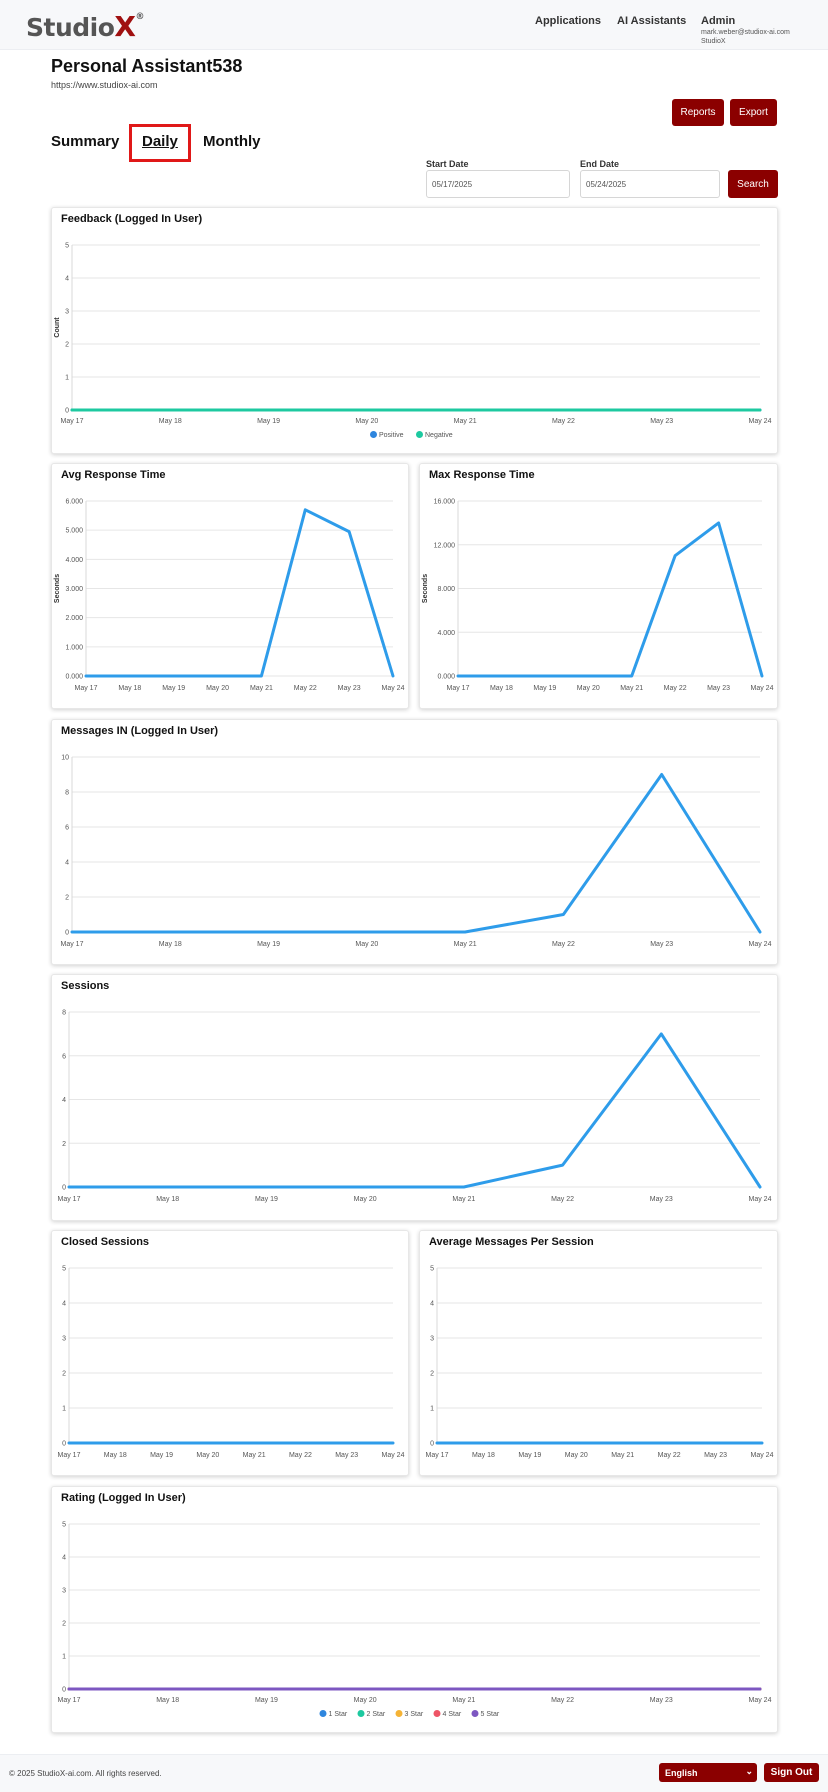 This screenshot has width=828, height=1792. I want to click on assistant-url: https://www.studiox-ai.com, so click(104, 85).